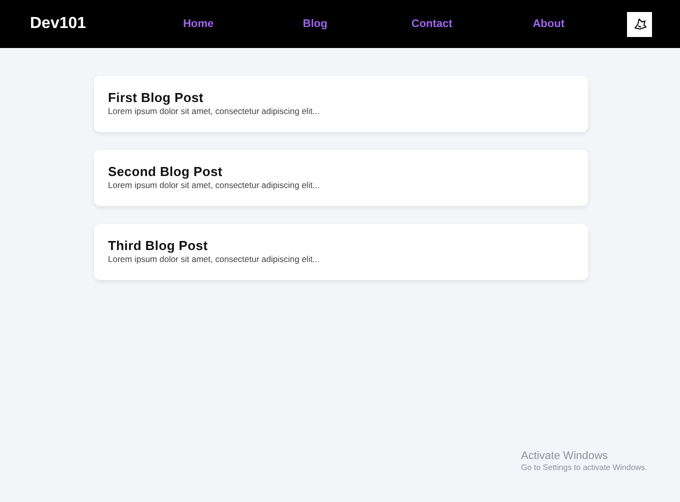 This screenshot has width=680, height=502. What do you see at coordinates (158, 245) in the screenshot?
I see `post-title: Third Blog Post` at bounding box center [158, 245].